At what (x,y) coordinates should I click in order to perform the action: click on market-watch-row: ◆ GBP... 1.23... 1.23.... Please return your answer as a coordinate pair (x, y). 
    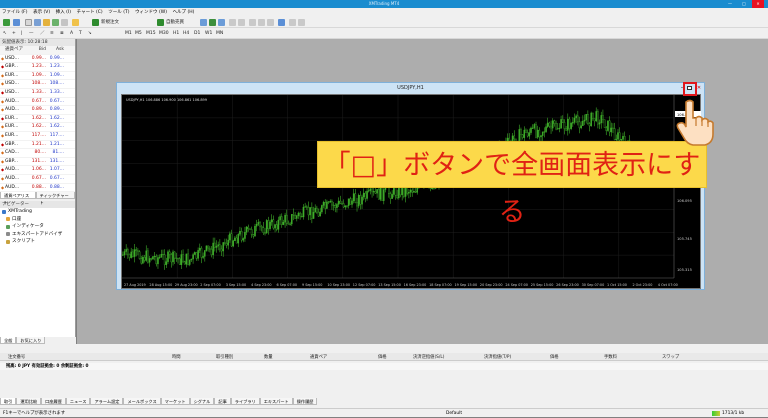
    Looking at the image, I should click on (37, 67).